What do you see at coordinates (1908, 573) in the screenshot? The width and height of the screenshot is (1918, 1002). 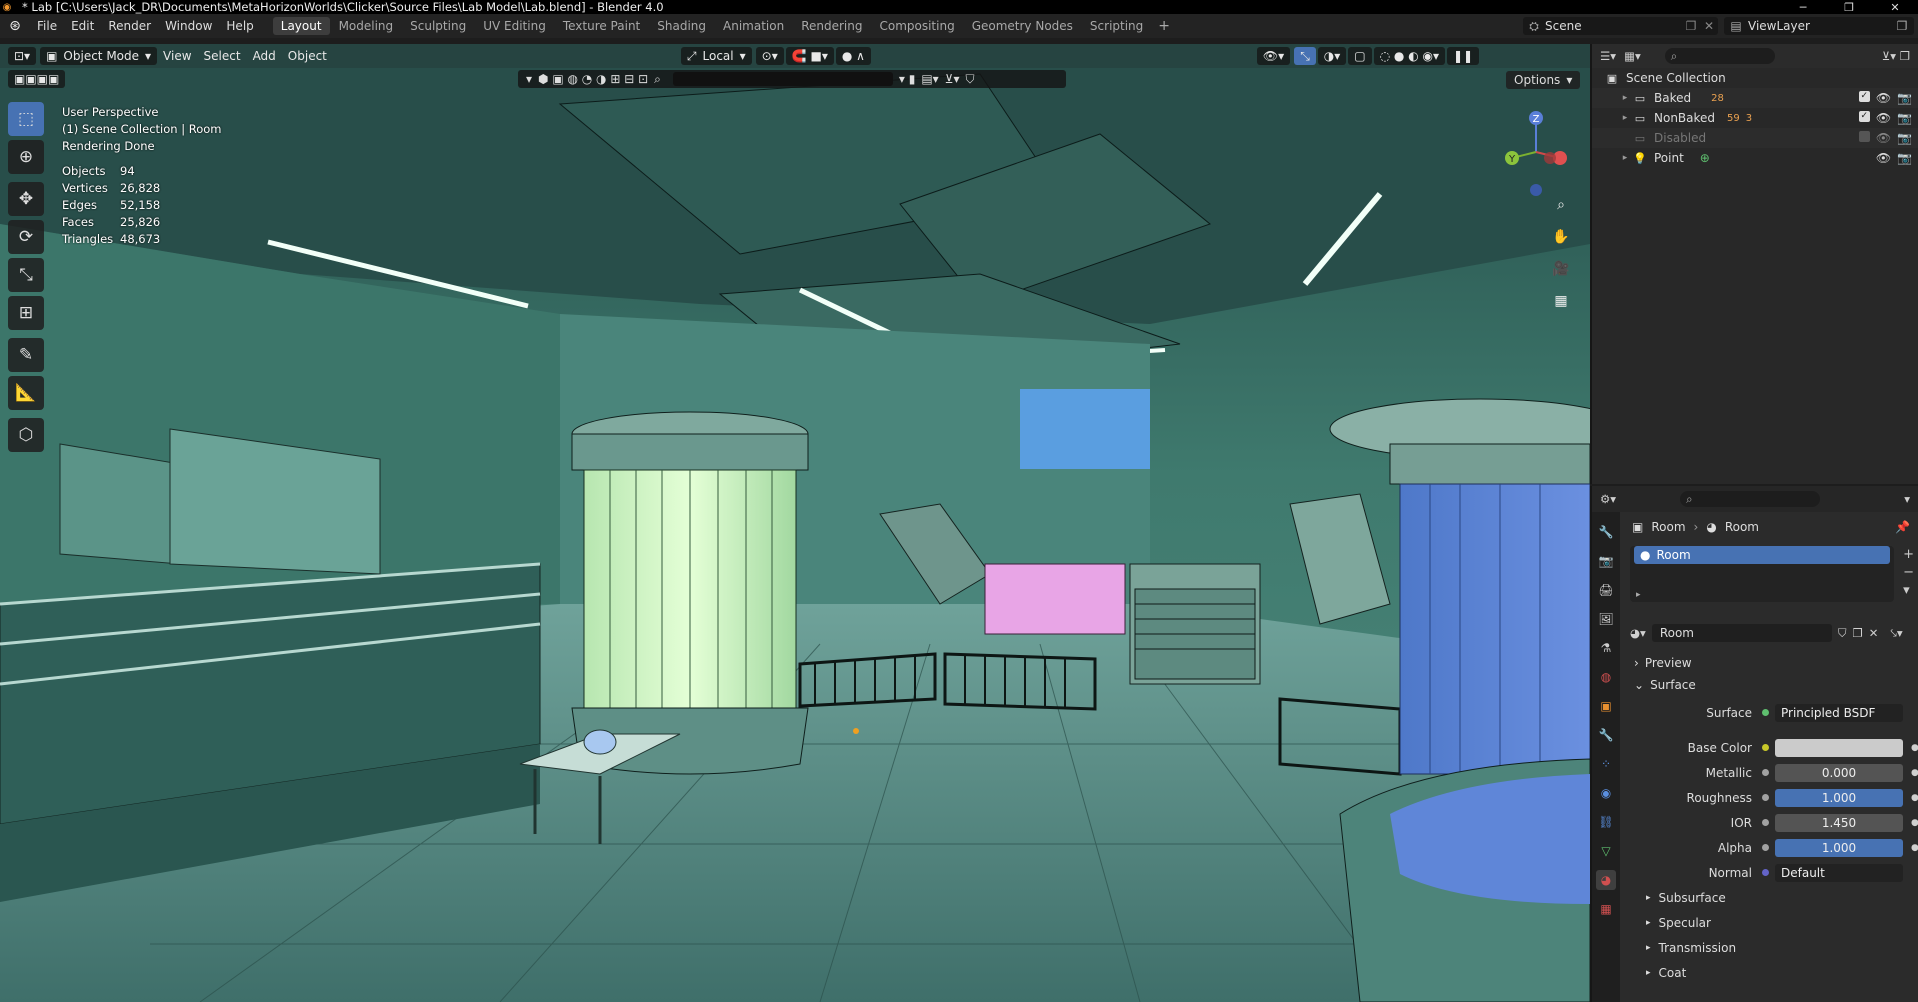 I see `slot-add-remove-icons: + − ▾` at bounding box center [1908, 573].